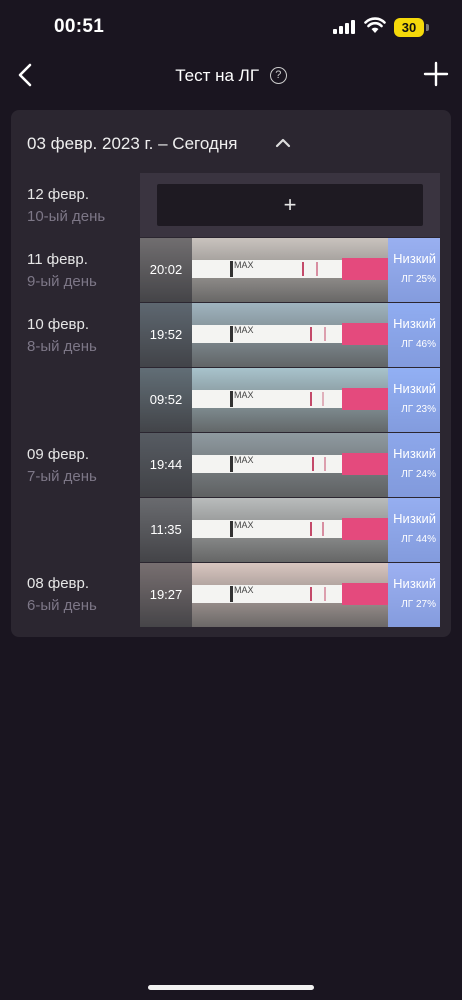 The width and height of the screenshot is (462, 1000). Describe the element at coordinates (66, 216) in the screenshot. I see `day-number: 10-ый день` at that location.